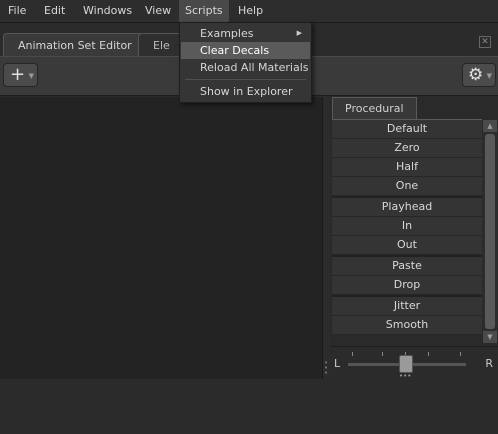 The width and height of the screenshot is (498, 434). What do you see at coordinates (485, 42) in the screenshot?
I see `close-icon: ✕` at bounding box center [485, 42].